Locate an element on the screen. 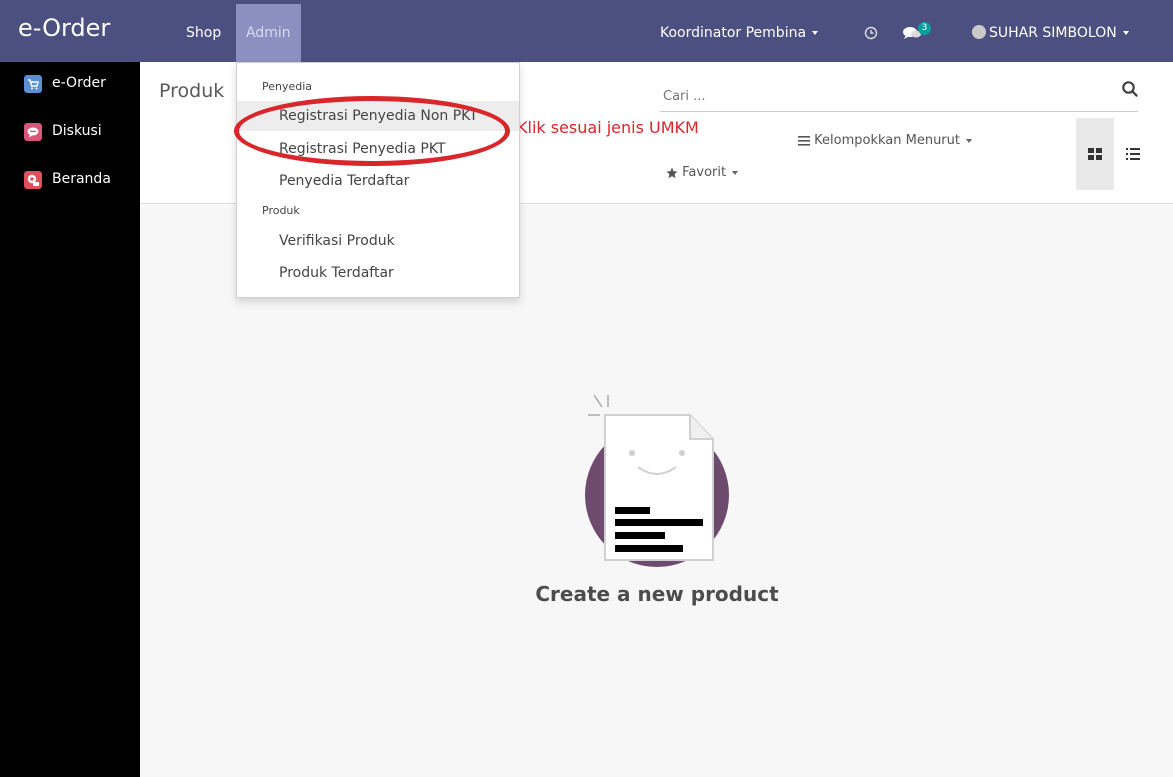  list-bars-icon is located at coordinates (804, 140).